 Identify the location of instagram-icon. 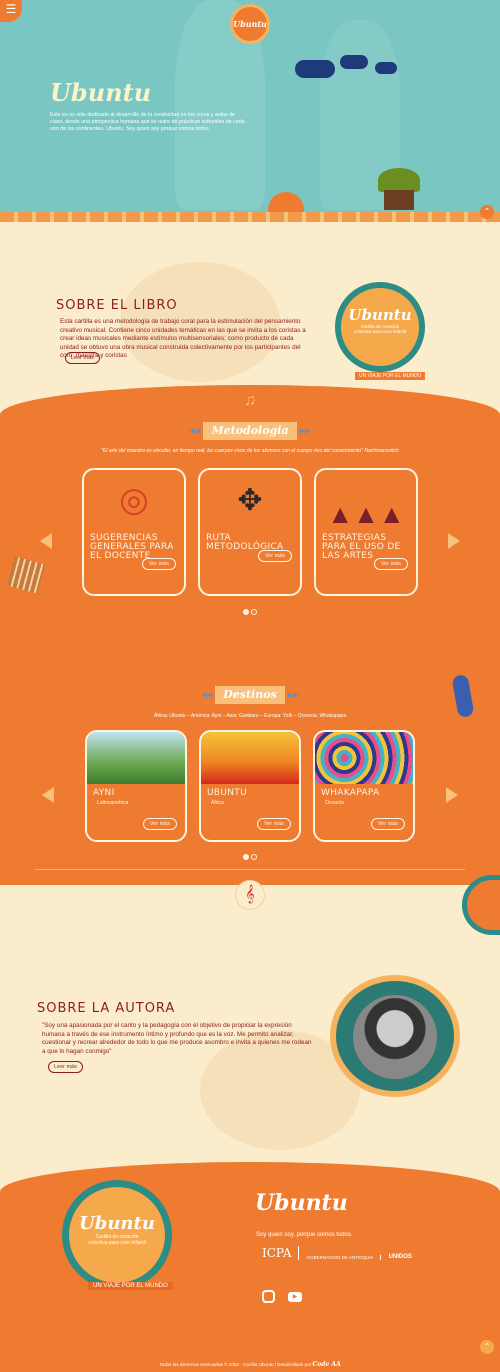
(268, 1296).